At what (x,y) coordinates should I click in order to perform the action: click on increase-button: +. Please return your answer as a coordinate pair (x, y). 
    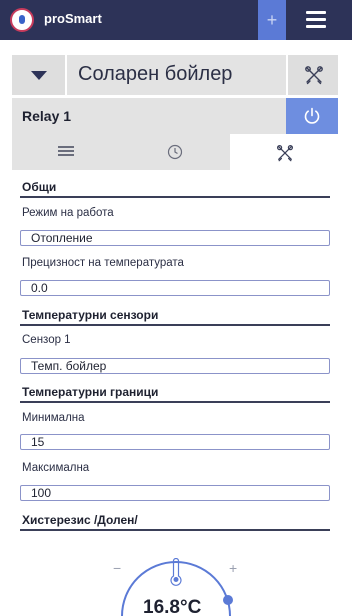
    Looking at the image, I should click on (233, 568).